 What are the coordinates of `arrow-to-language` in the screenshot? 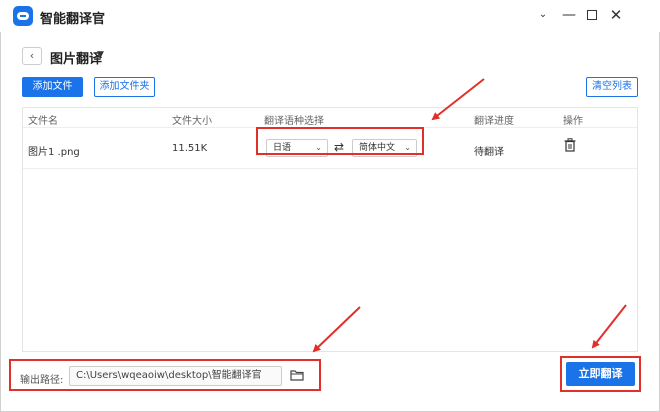 It's located at (458, 99).